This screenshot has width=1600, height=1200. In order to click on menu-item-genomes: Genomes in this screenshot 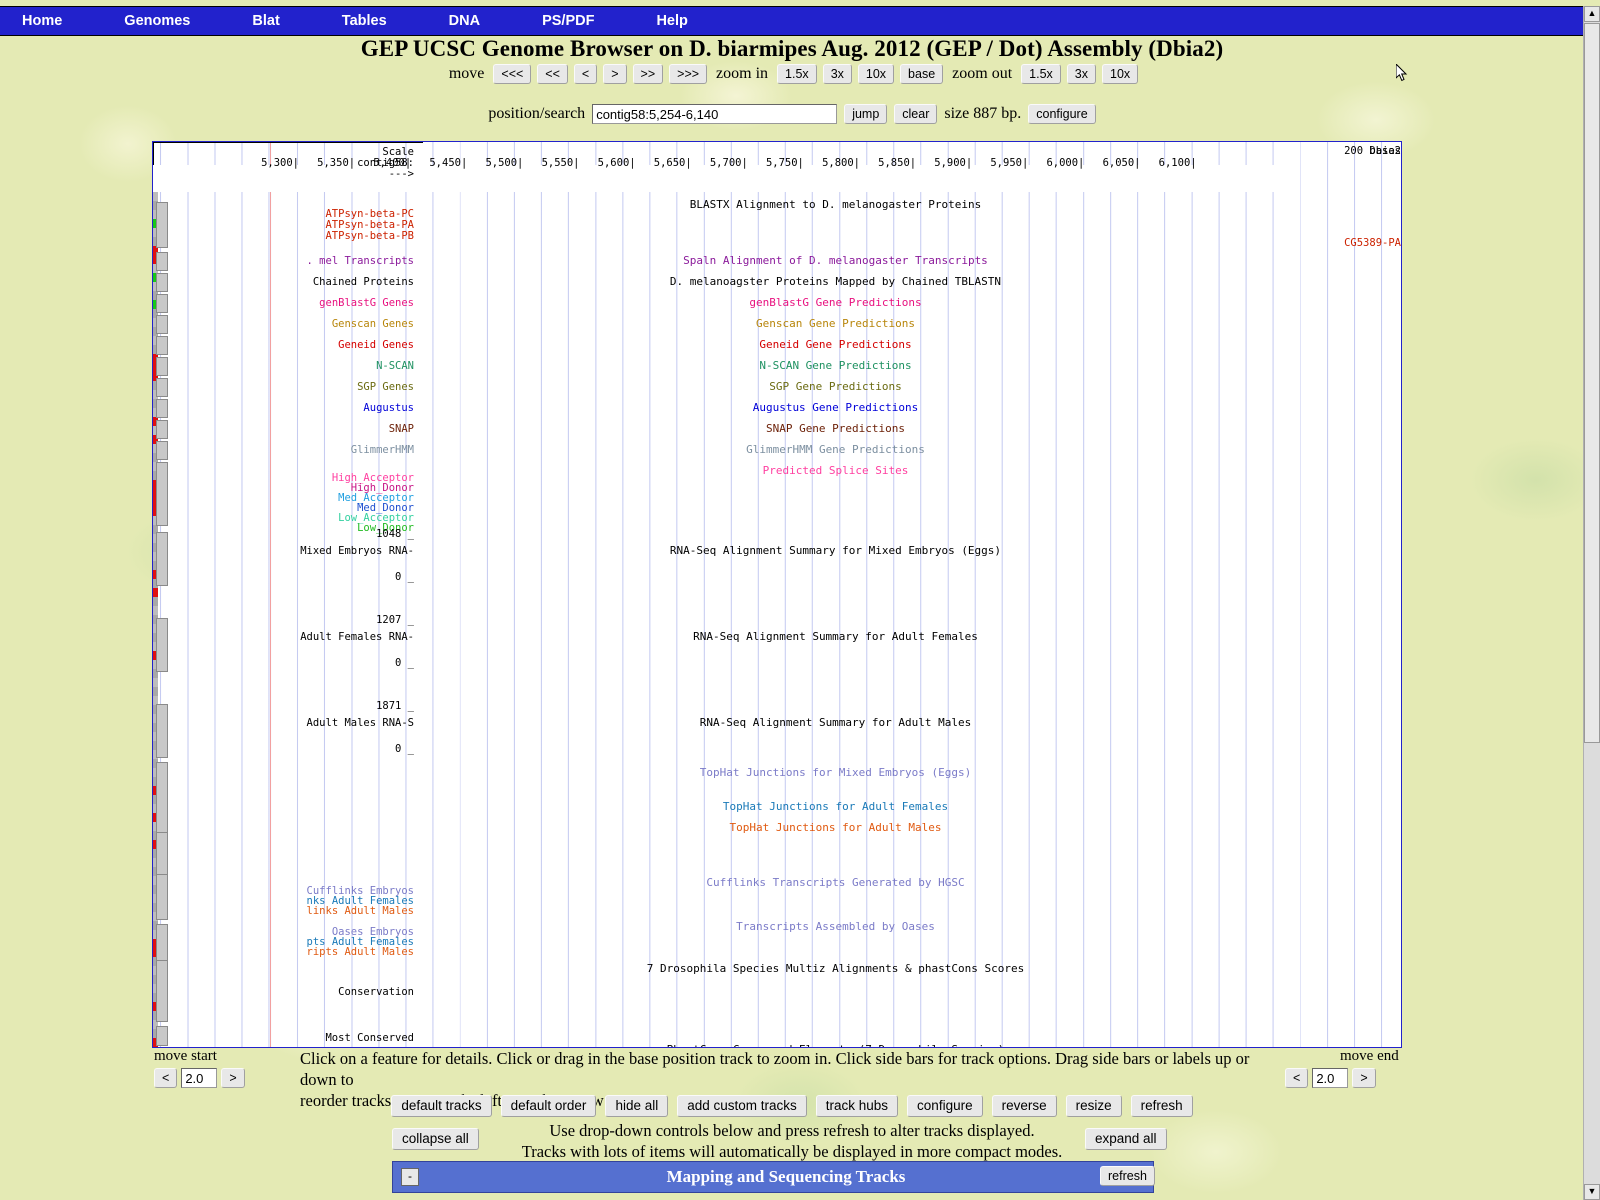, I will do `click(157, 21)`.